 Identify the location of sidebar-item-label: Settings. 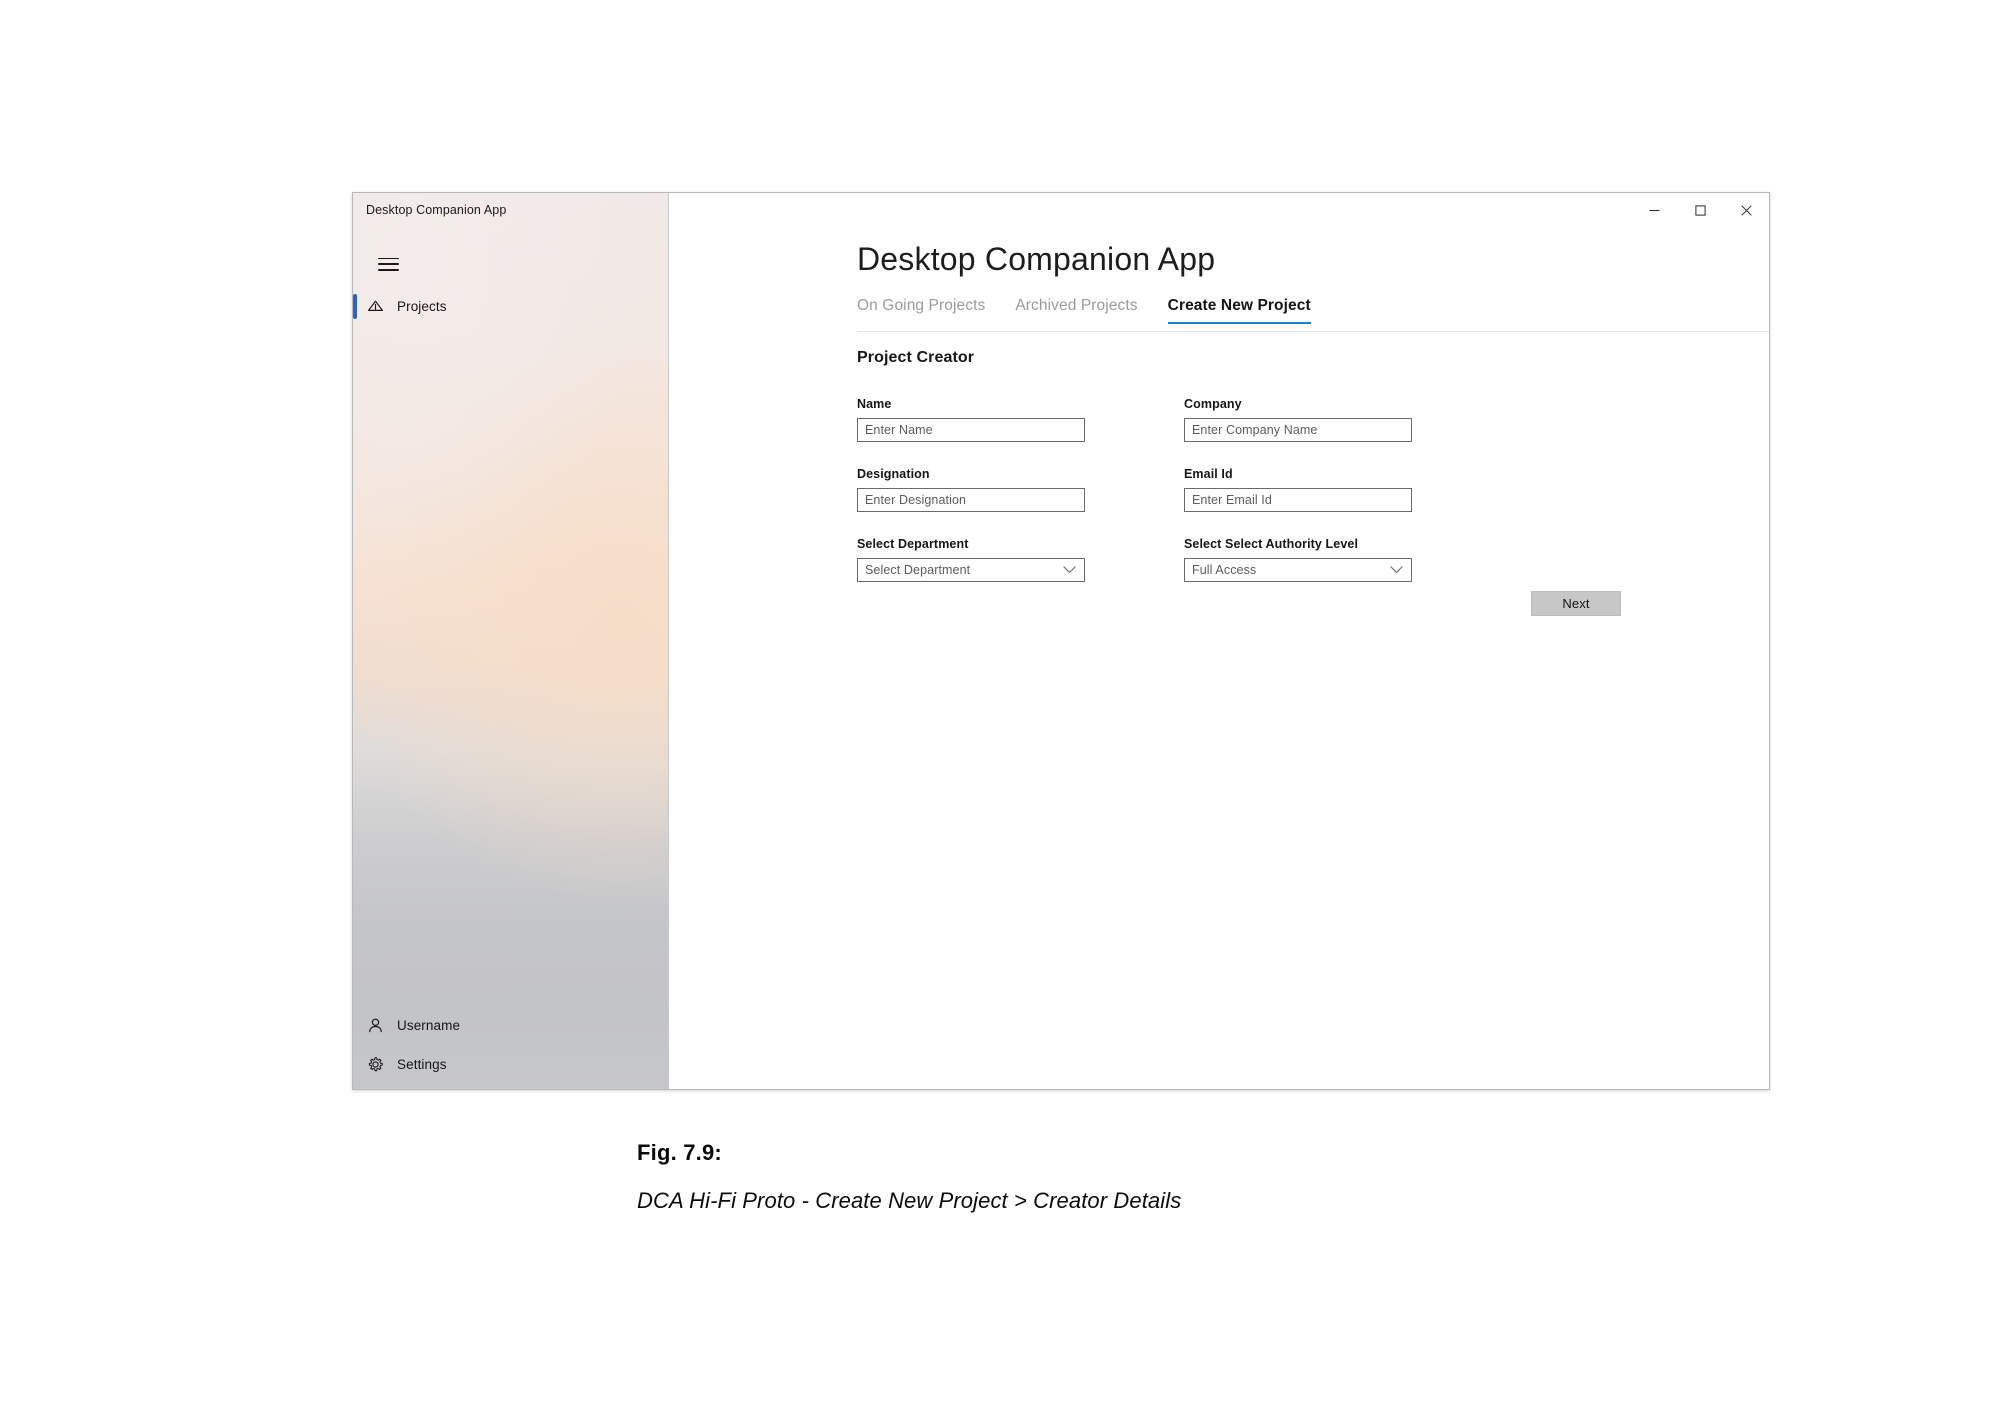
(422, 1064).